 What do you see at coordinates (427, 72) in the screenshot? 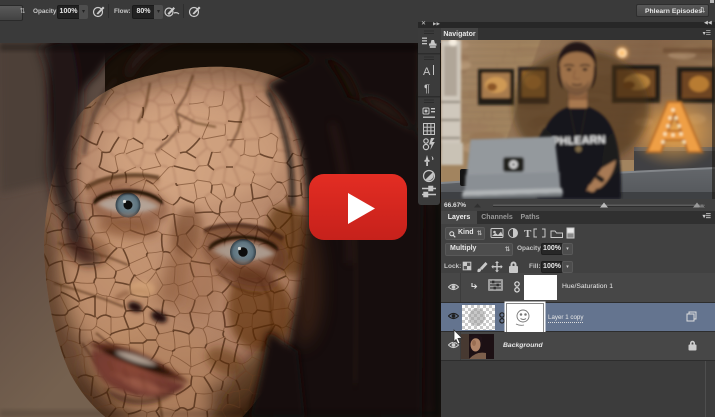
I see `svg-text: A` at bounding box center [427, 72].